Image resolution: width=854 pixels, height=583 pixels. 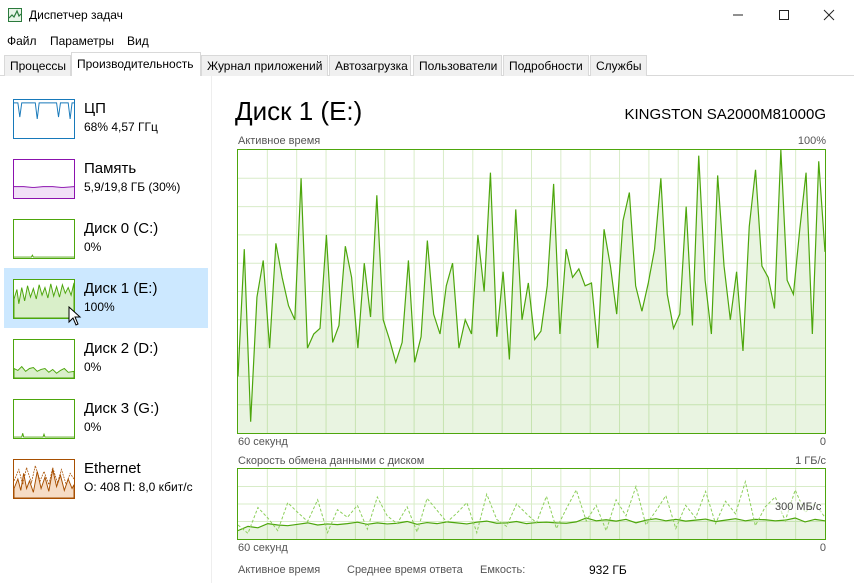 I want to click on device-title: ЦП, so click(x=95, y=108).